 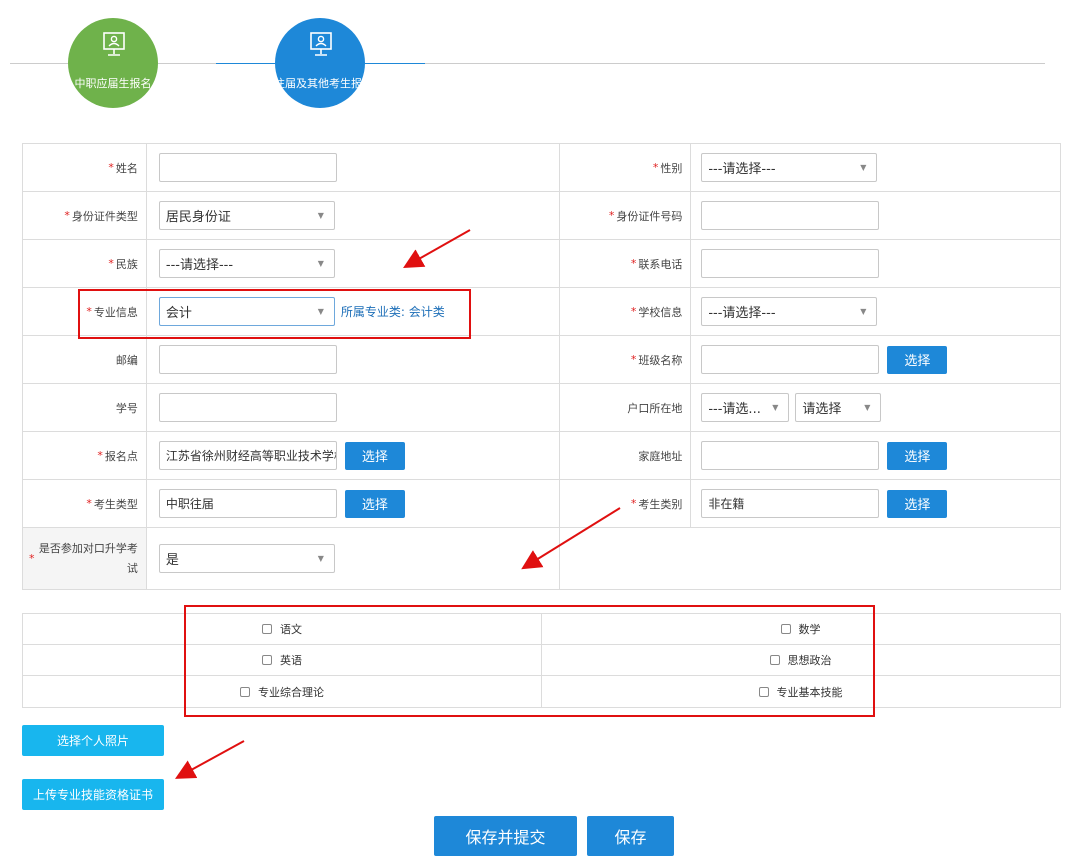 What do you see at coordinates (437, 248) in the screenshot?
I see `arrow-to-major` at bounding box center [437, 248].